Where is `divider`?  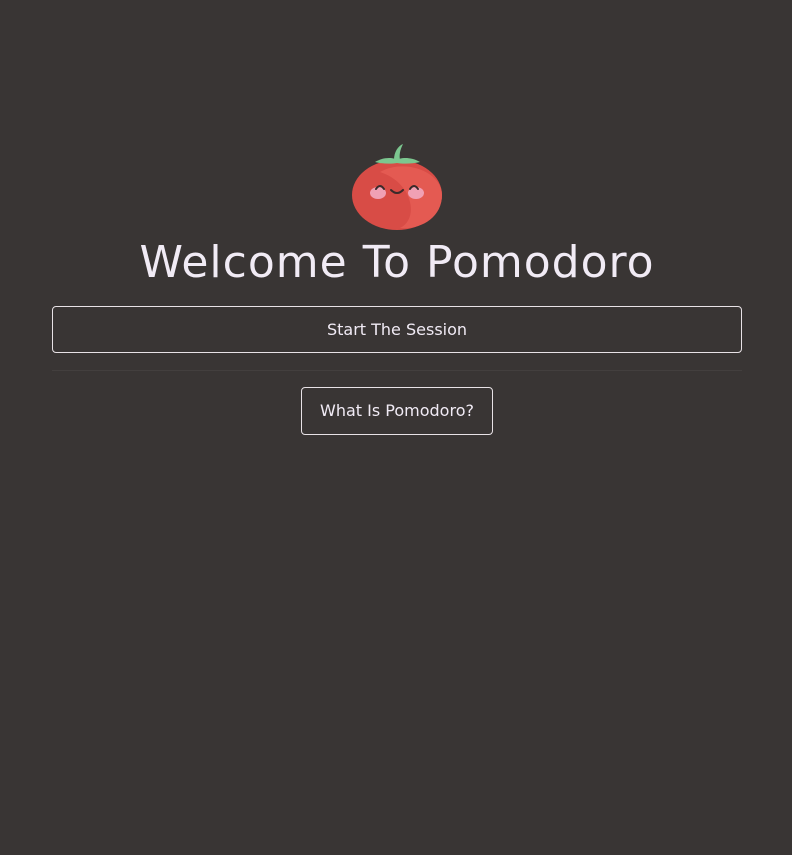 divider is located at coordinates (397, 370).